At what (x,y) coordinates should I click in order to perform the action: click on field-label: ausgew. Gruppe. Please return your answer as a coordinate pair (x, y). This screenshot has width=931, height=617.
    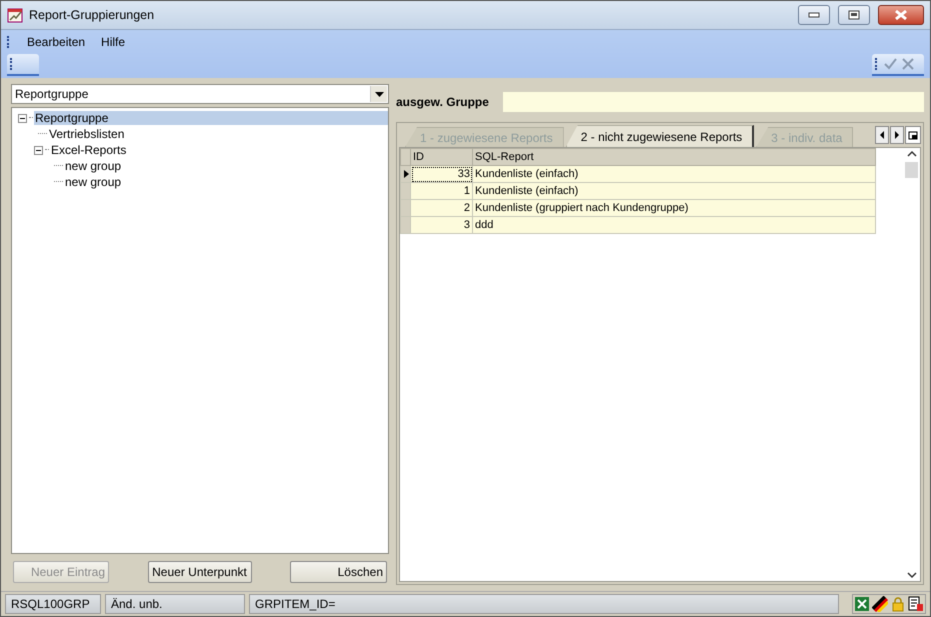
    Looking at the image, I should click on (442, 102).